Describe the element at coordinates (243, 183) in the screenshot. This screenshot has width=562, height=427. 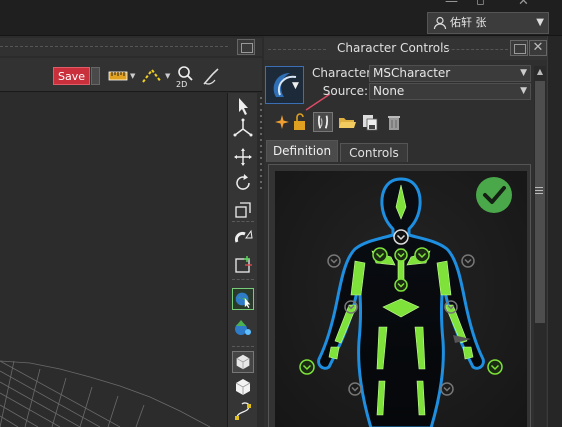
I see `rotate-icon` at that location.